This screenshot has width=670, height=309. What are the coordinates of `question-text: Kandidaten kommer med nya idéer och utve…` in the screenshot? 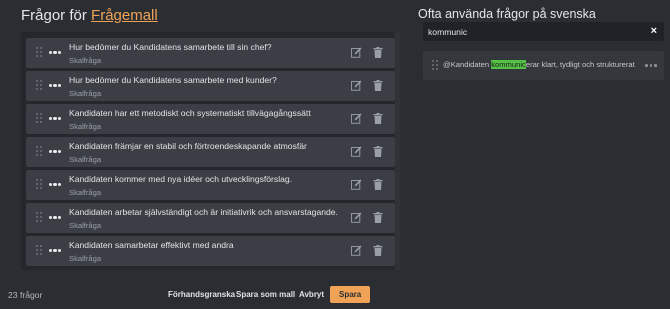 It's located at (181, 179).